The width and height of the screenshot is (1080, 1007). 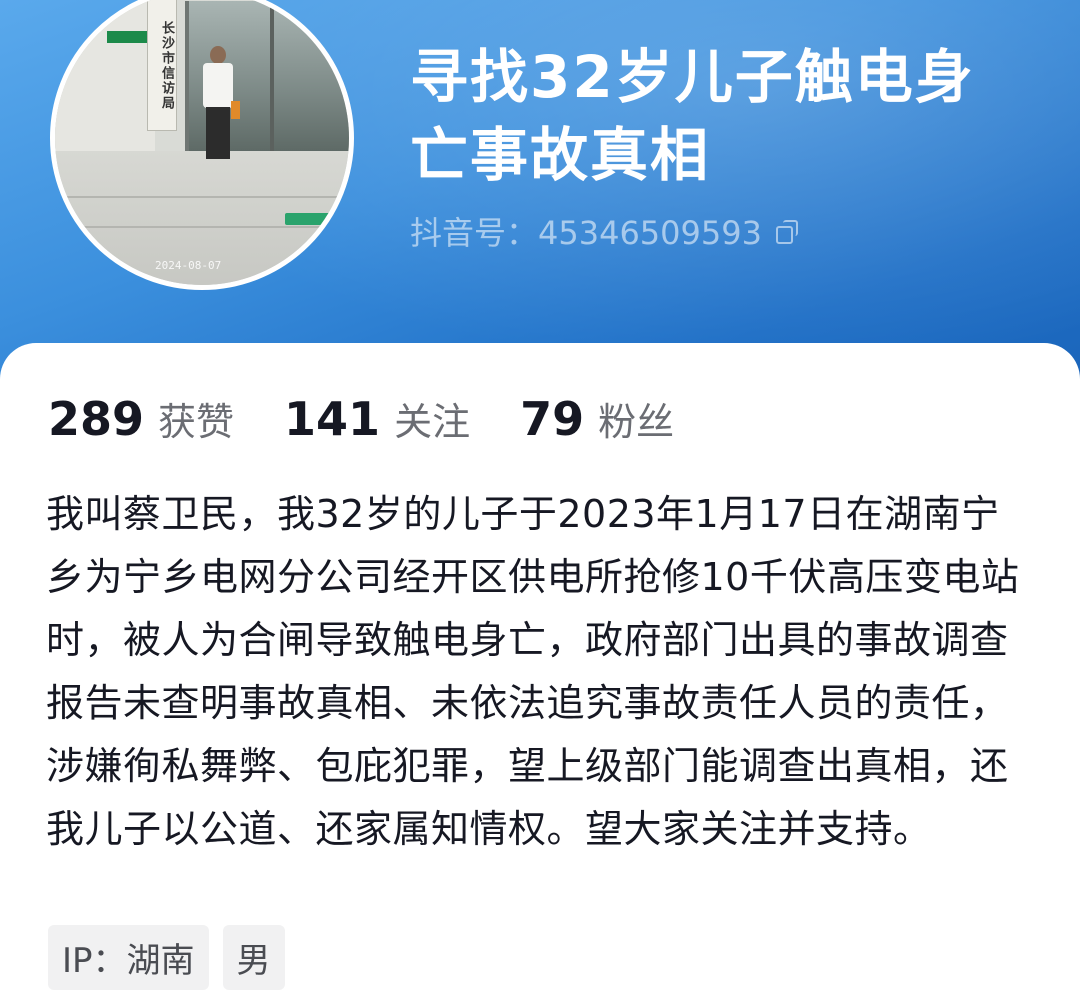 I want to click on avatar-photo-bag, so click(x=235, y=110).